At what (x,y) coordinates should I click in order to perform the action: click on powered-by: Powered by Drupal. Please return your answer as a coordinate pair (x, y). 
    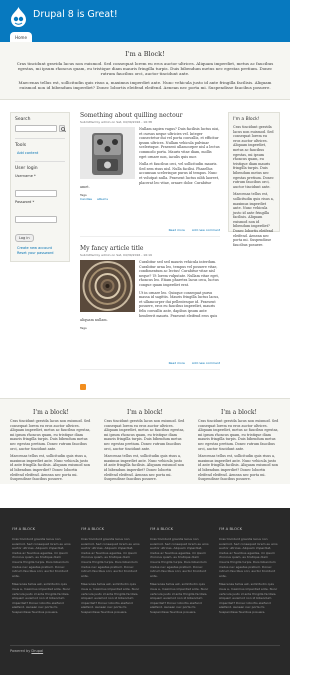
    Looking at the image, I should click on (26, 651).